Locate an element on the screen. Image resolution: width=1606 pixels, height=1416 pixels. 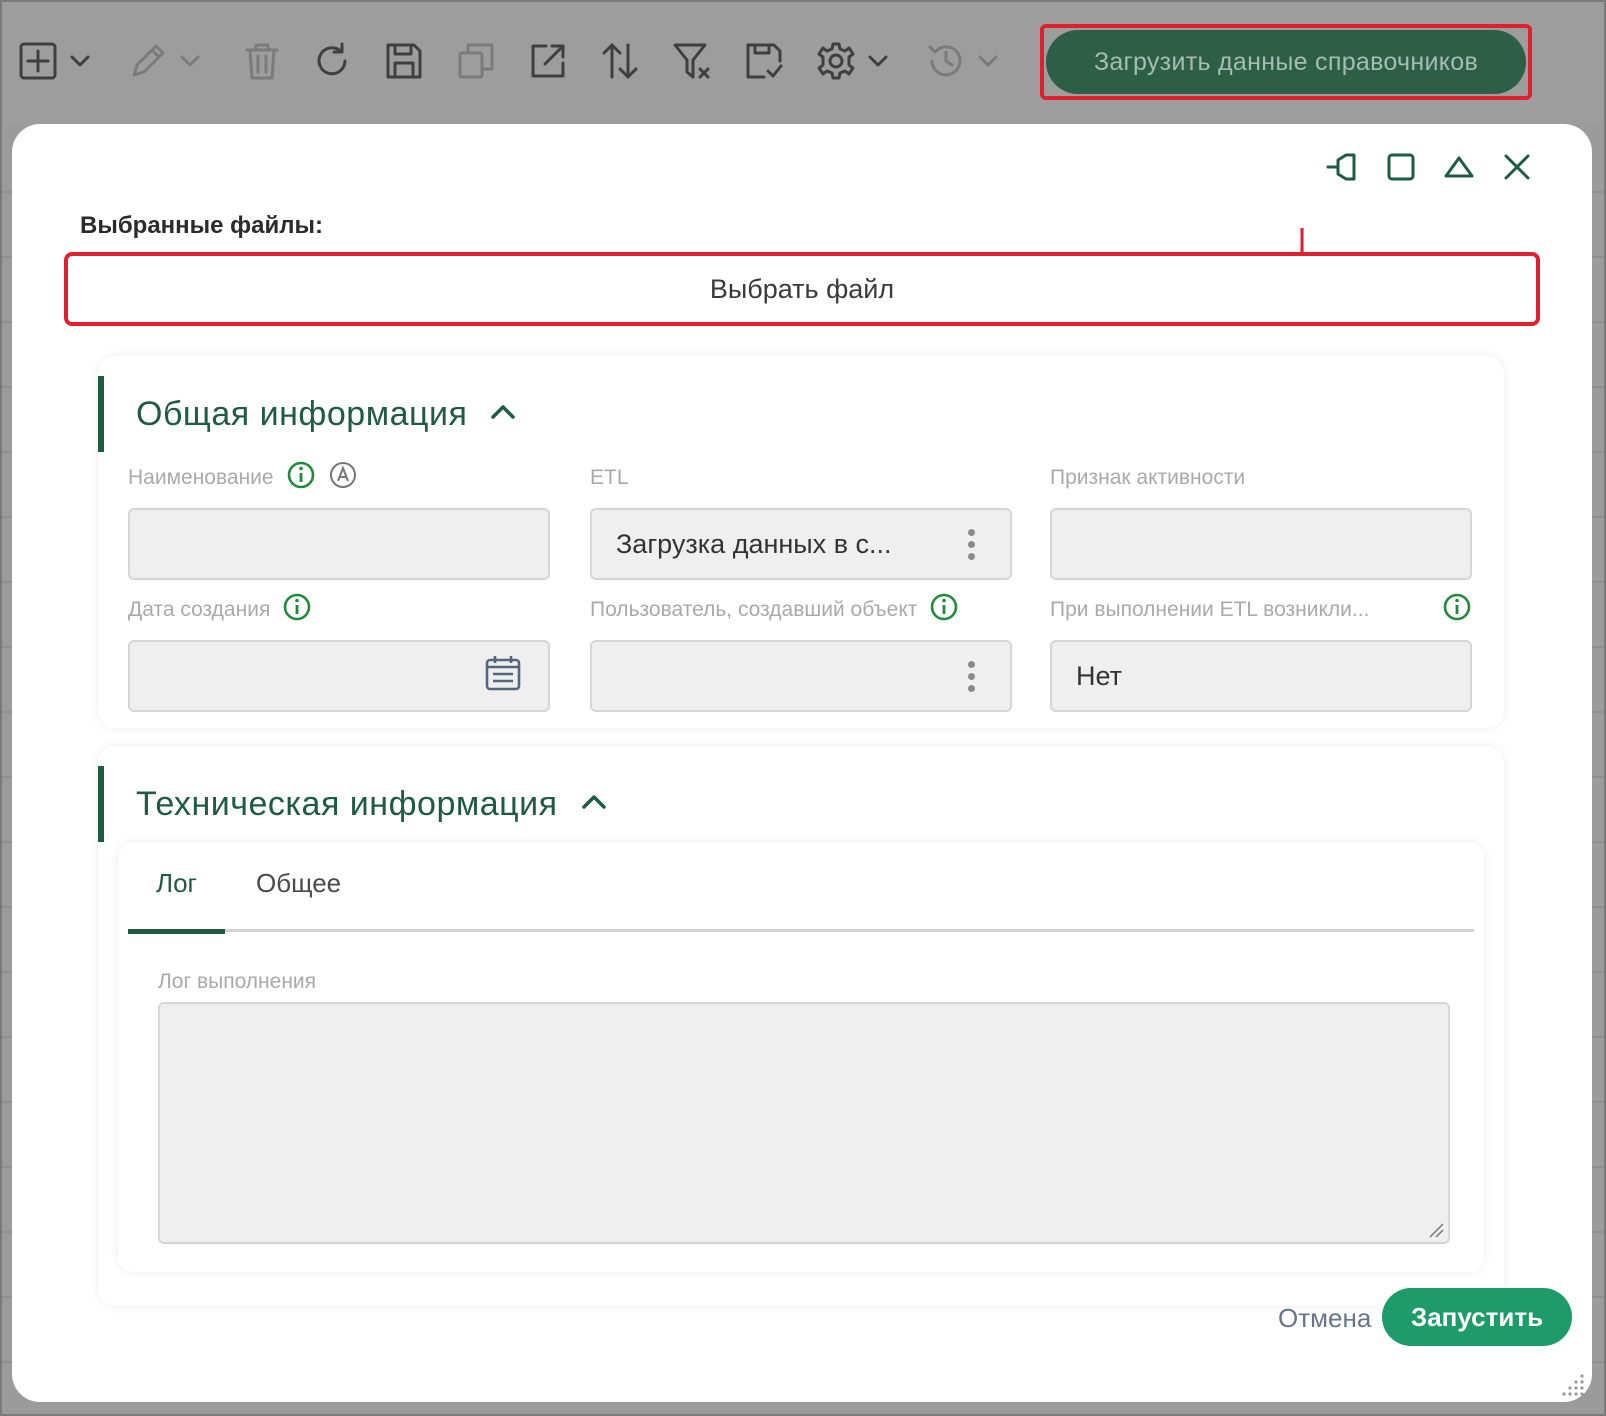
etl-errors-input: Нет is located at coordinates (1261, 676).